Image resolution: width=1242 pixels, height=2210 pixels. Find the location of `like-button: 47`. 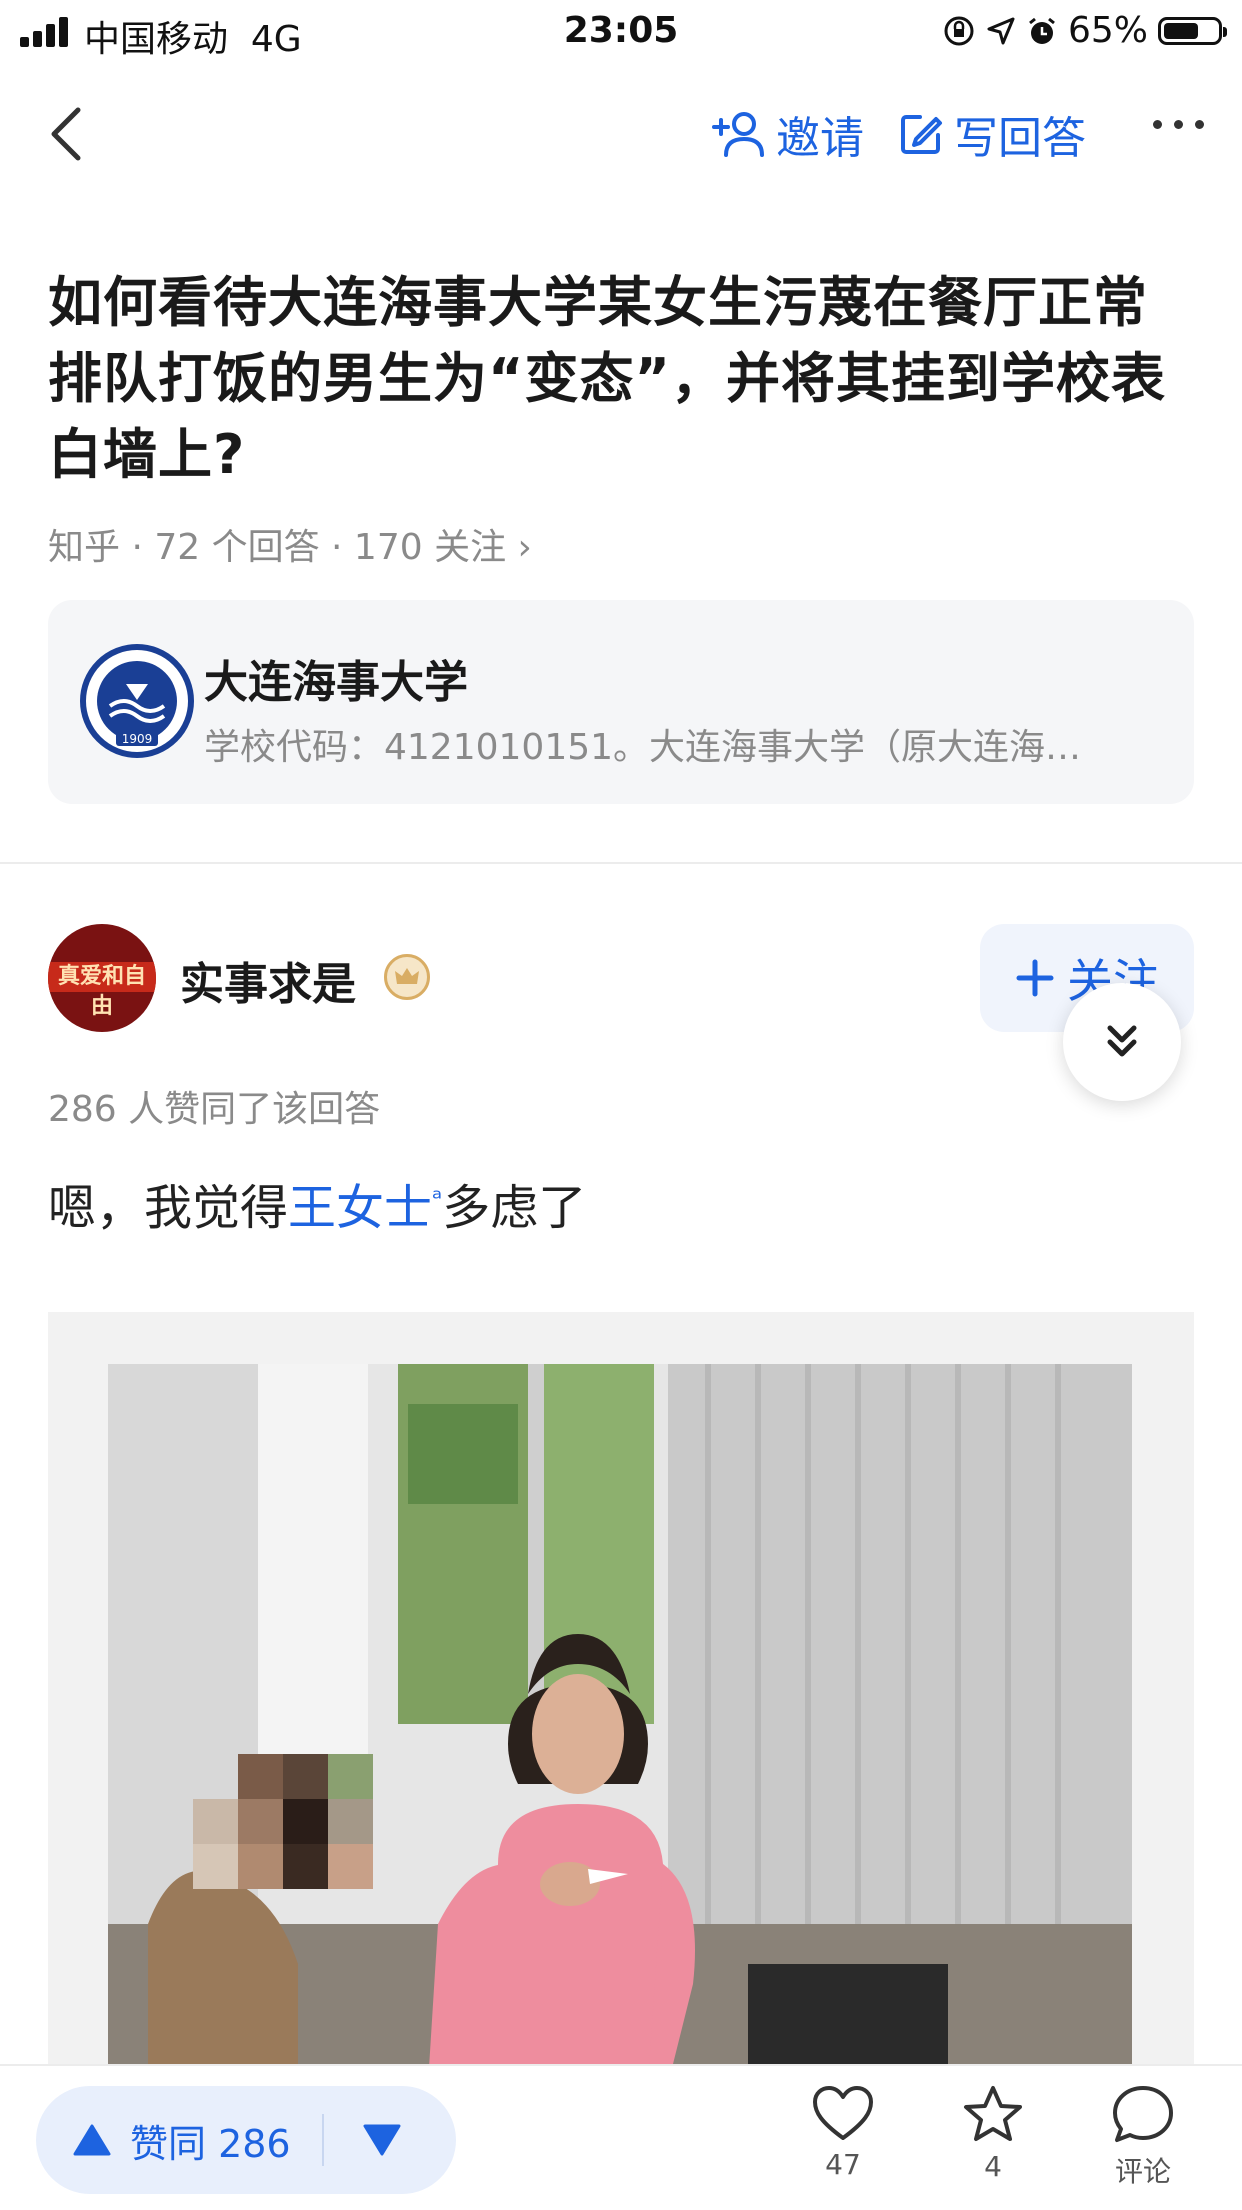

like-button: 47 is located at coordinates (843, 2132).